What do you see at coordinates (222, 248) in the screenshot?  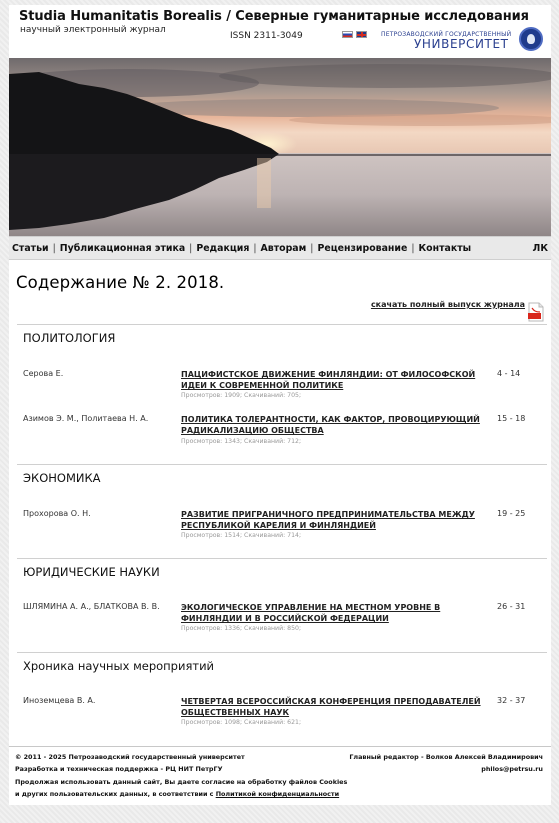 I see `nav-item-editorial-board: Редакция` at bounding box center [222, 248].